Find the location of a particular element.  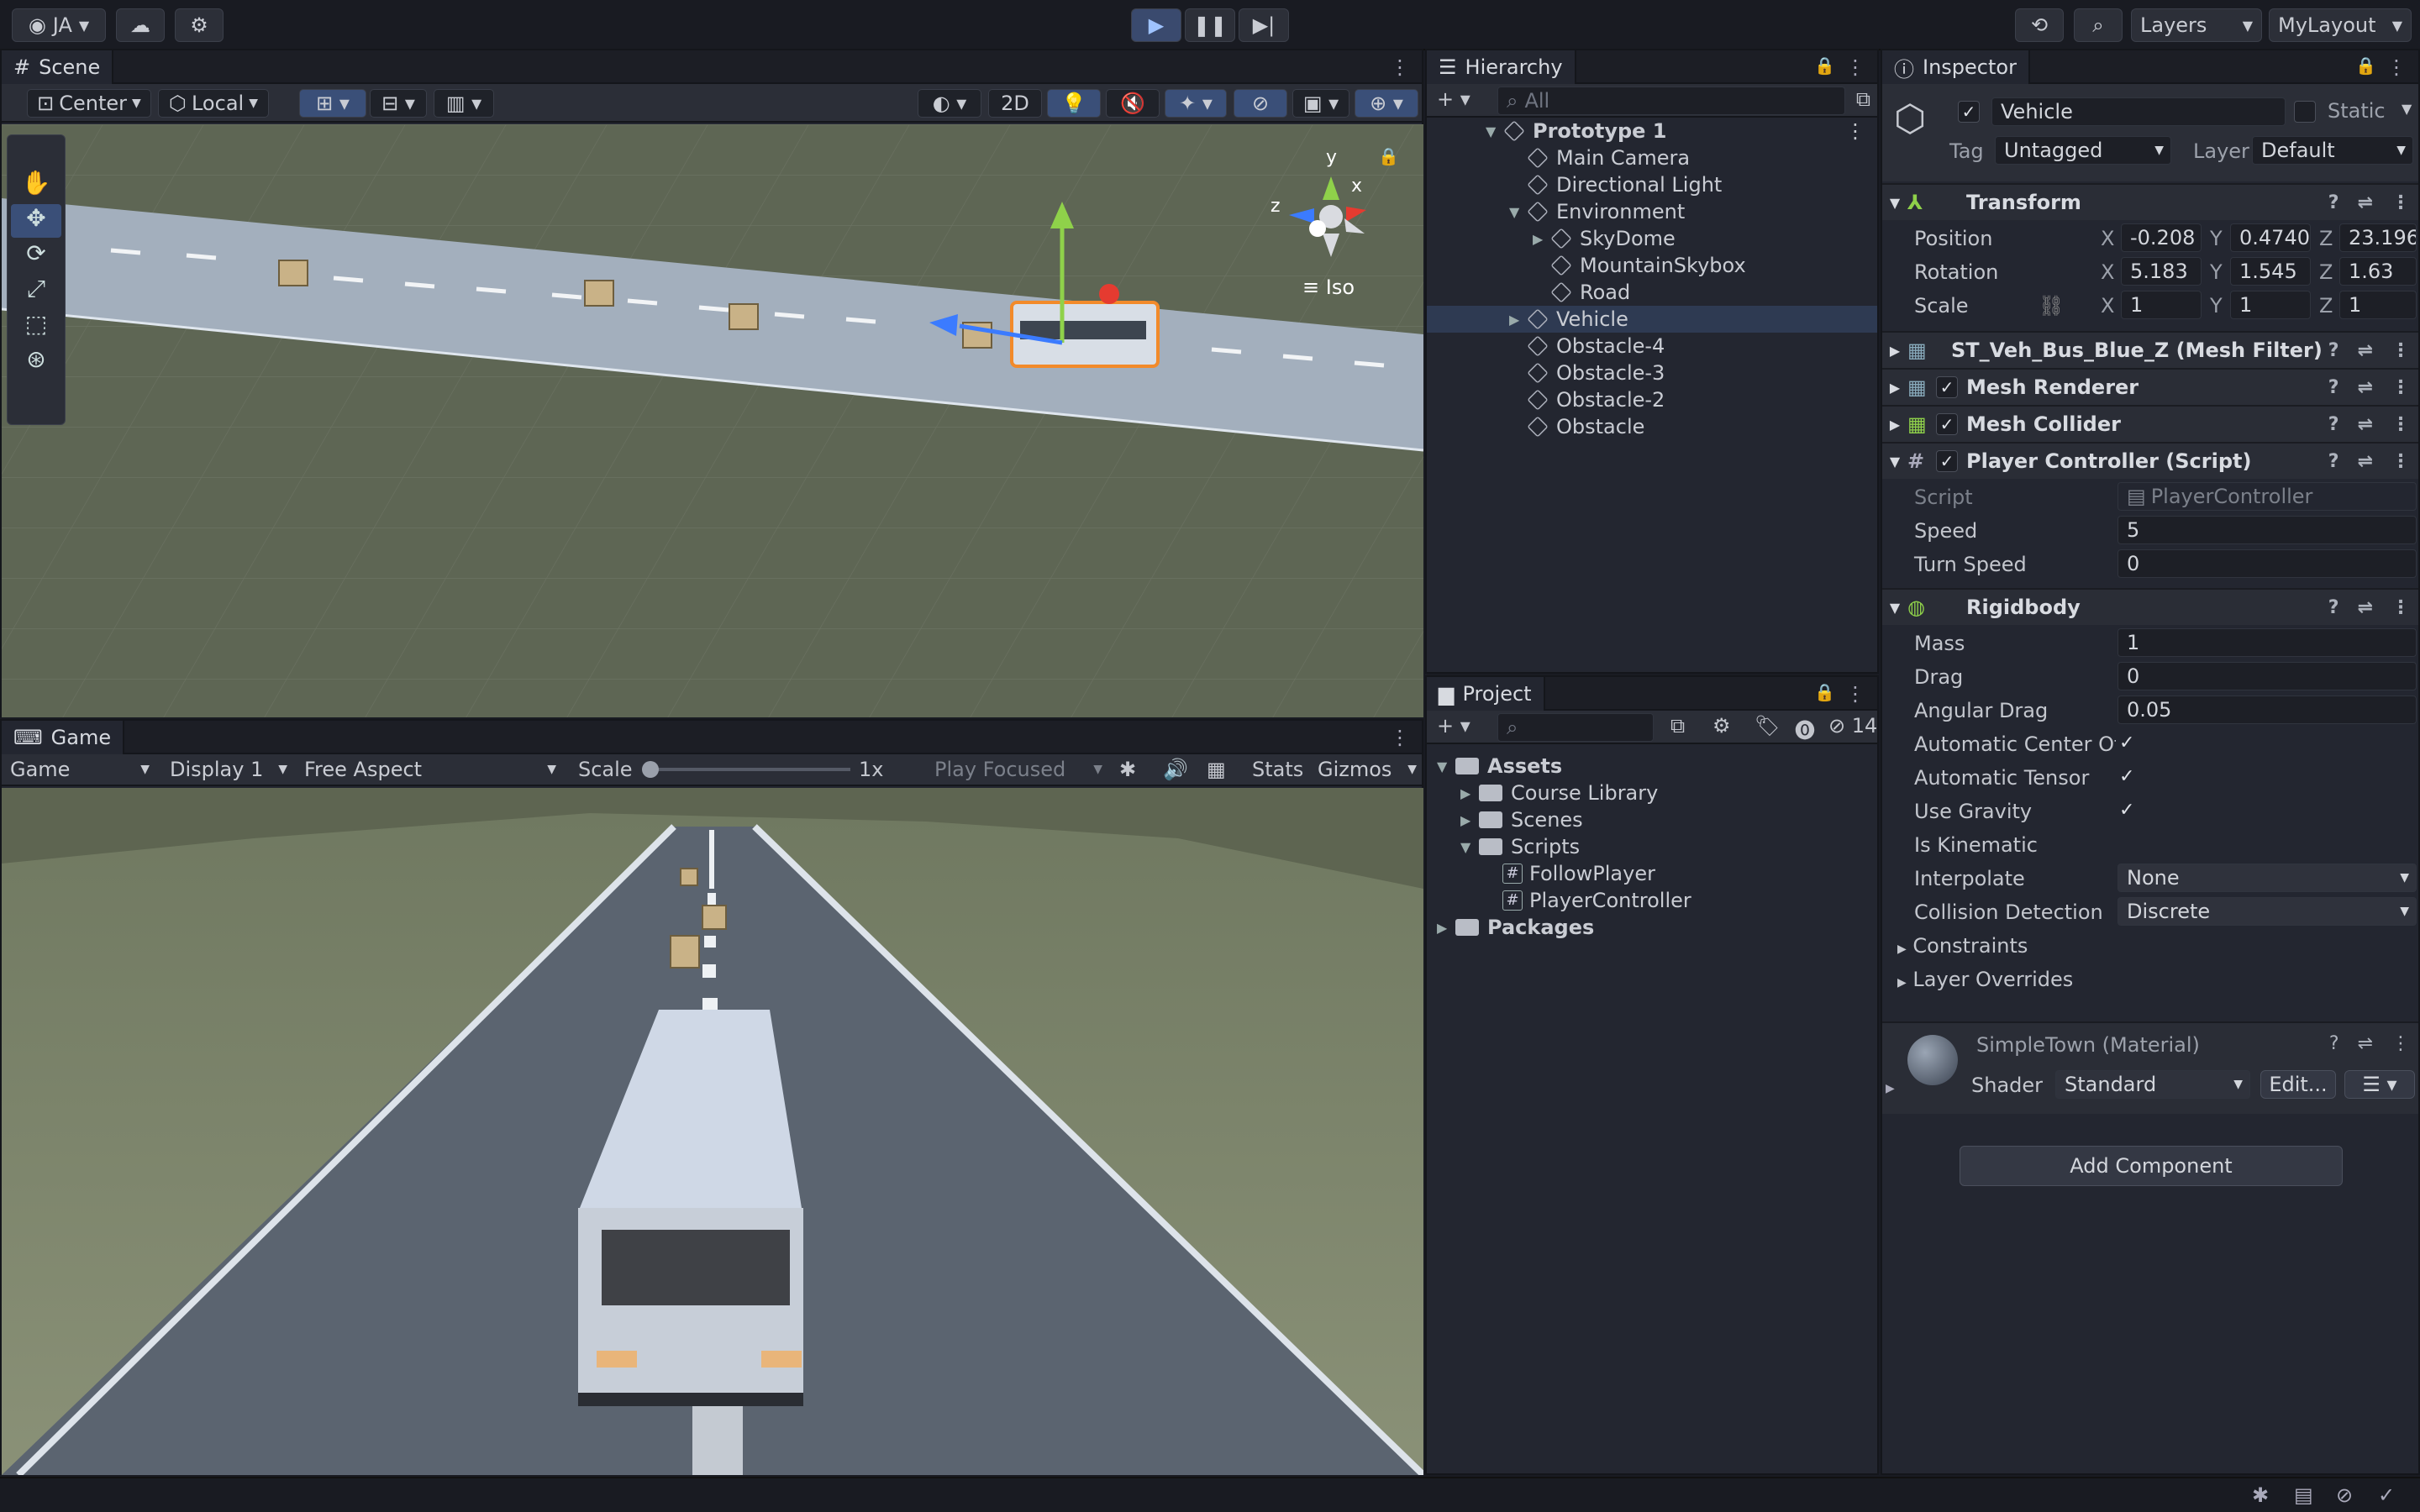

pivot-space-dropdown: ⬡ Local ▼ is located at coordinates (214, 103).